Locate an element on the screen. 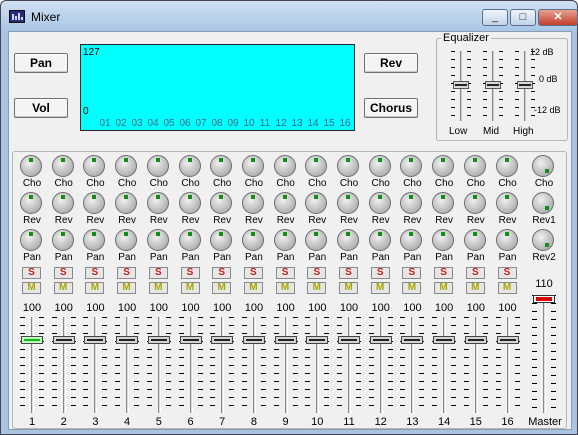 Image resolution: width=578 pixels, height=435 pixels. master-chorus-knob is located at coordinates (543, 166).